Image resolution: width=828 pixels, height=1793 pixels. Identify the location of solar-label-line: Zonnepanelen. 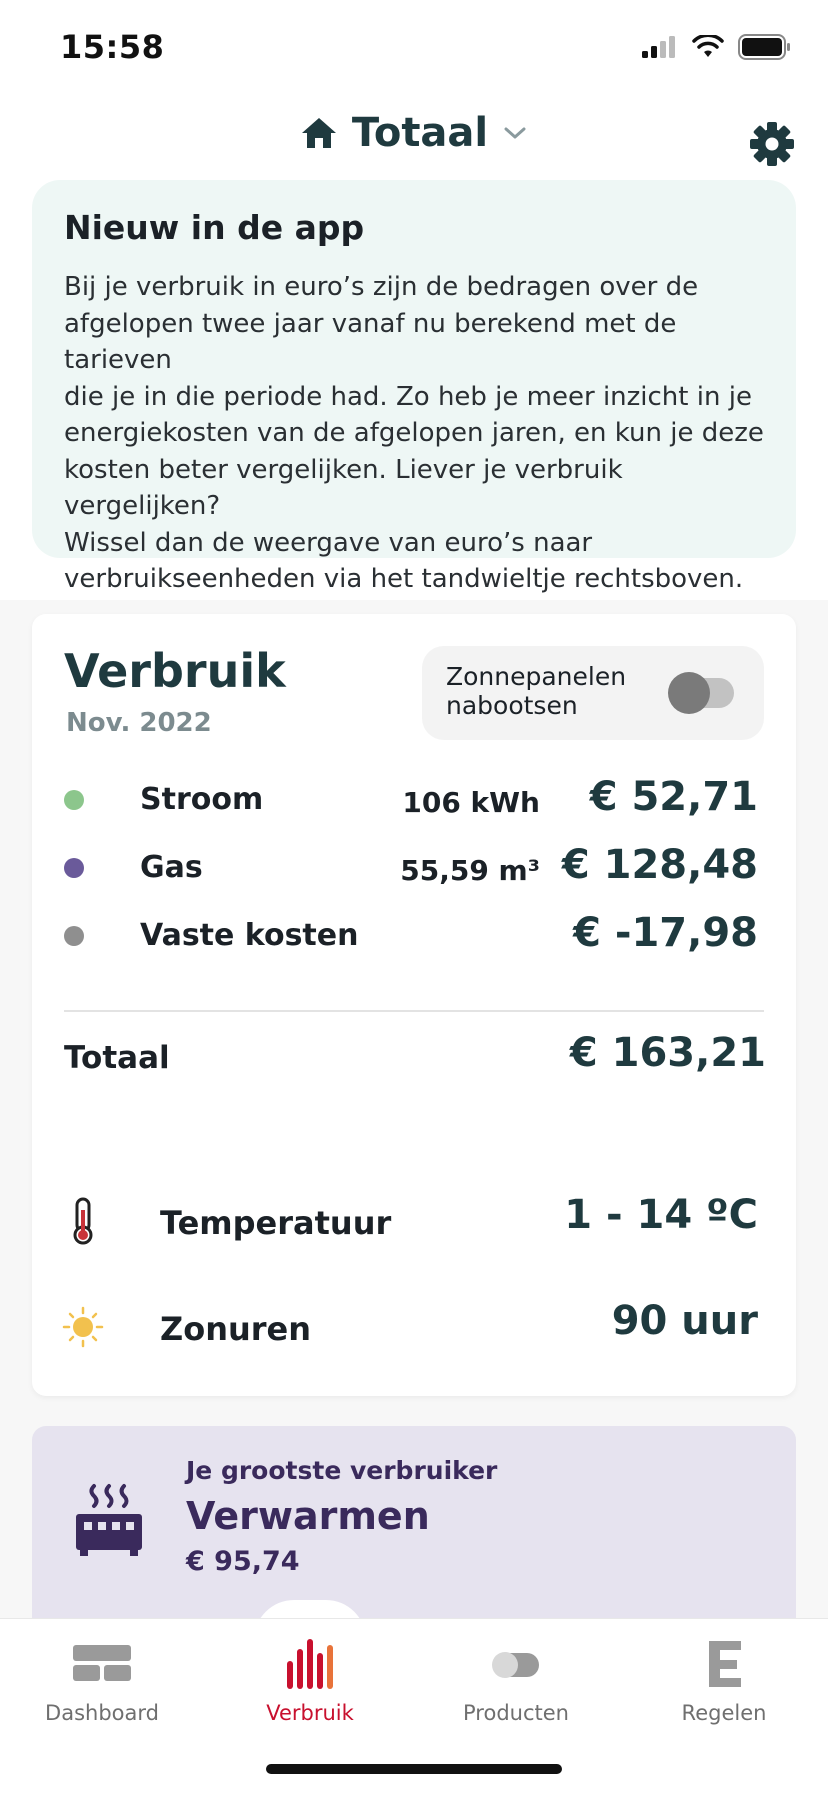
(536, 676).